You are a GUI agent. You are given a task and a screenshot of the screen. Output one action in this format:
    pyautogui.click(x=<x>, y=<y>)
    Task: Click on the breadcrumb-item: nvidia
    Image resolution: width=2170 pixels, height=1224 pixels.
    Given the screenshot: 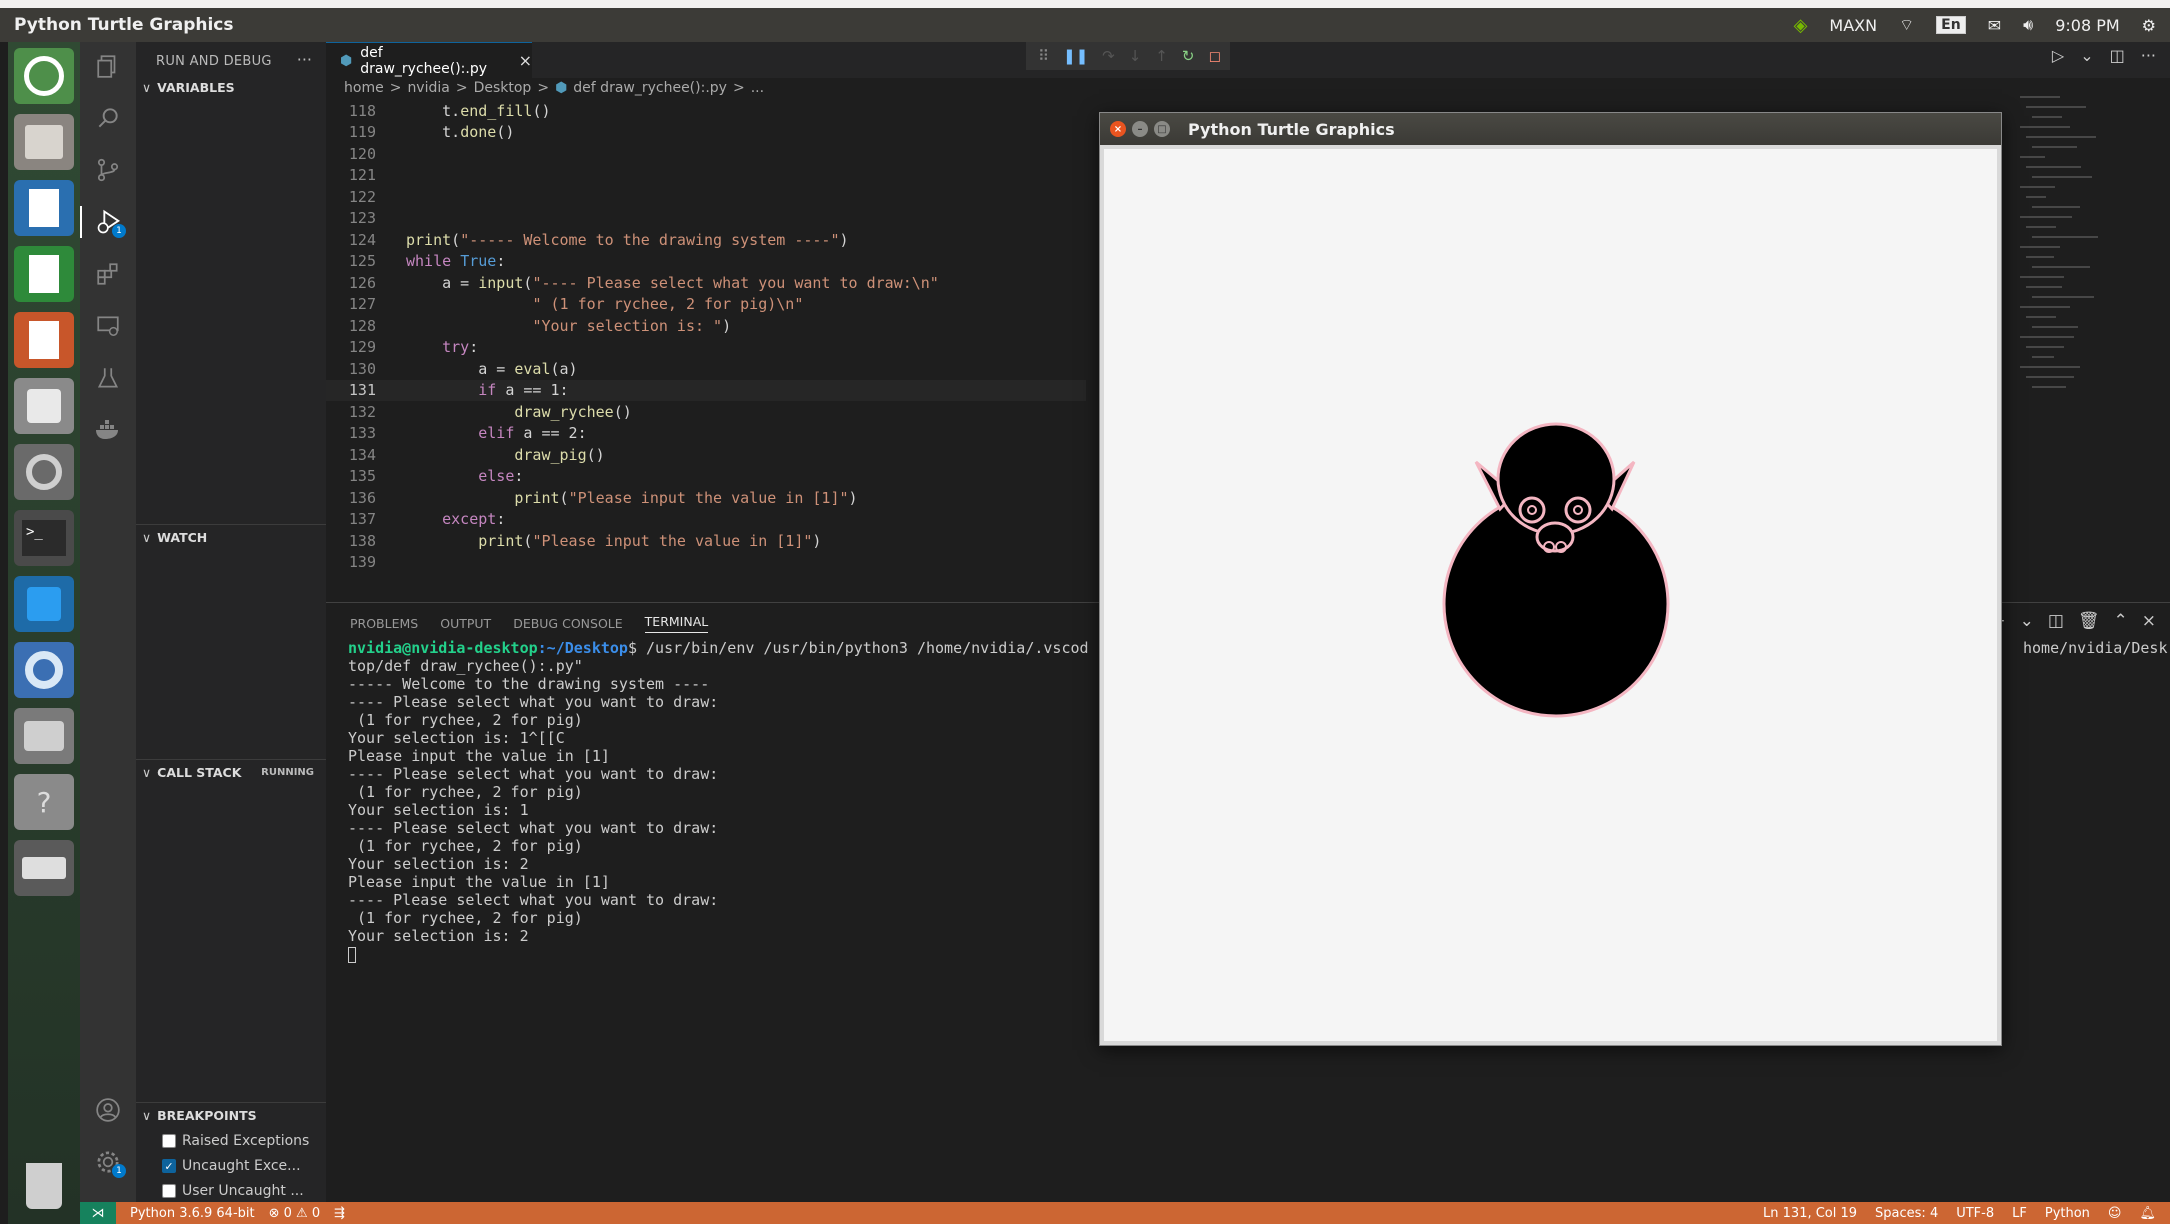 What is the action you would take?
    pyautogui.click(x=428, y=88)
    